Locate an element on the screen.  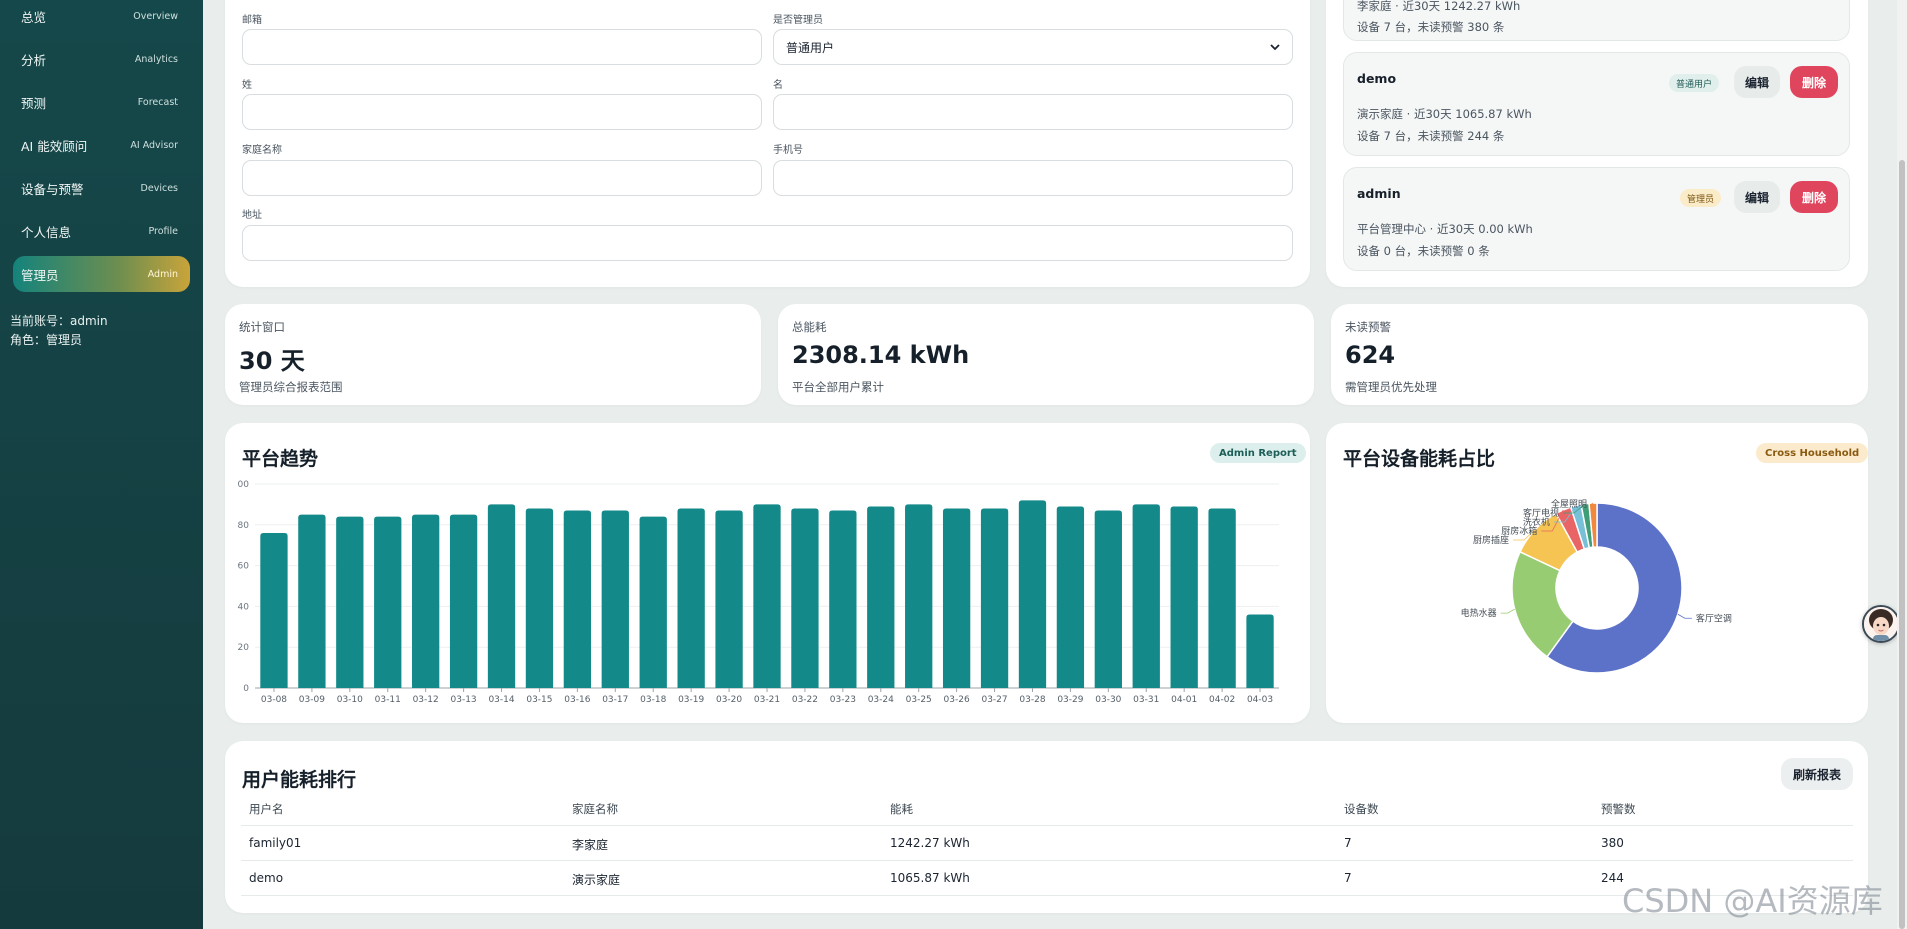
sidebar-item-label: 管理员 is located at coordinates (40, 275).